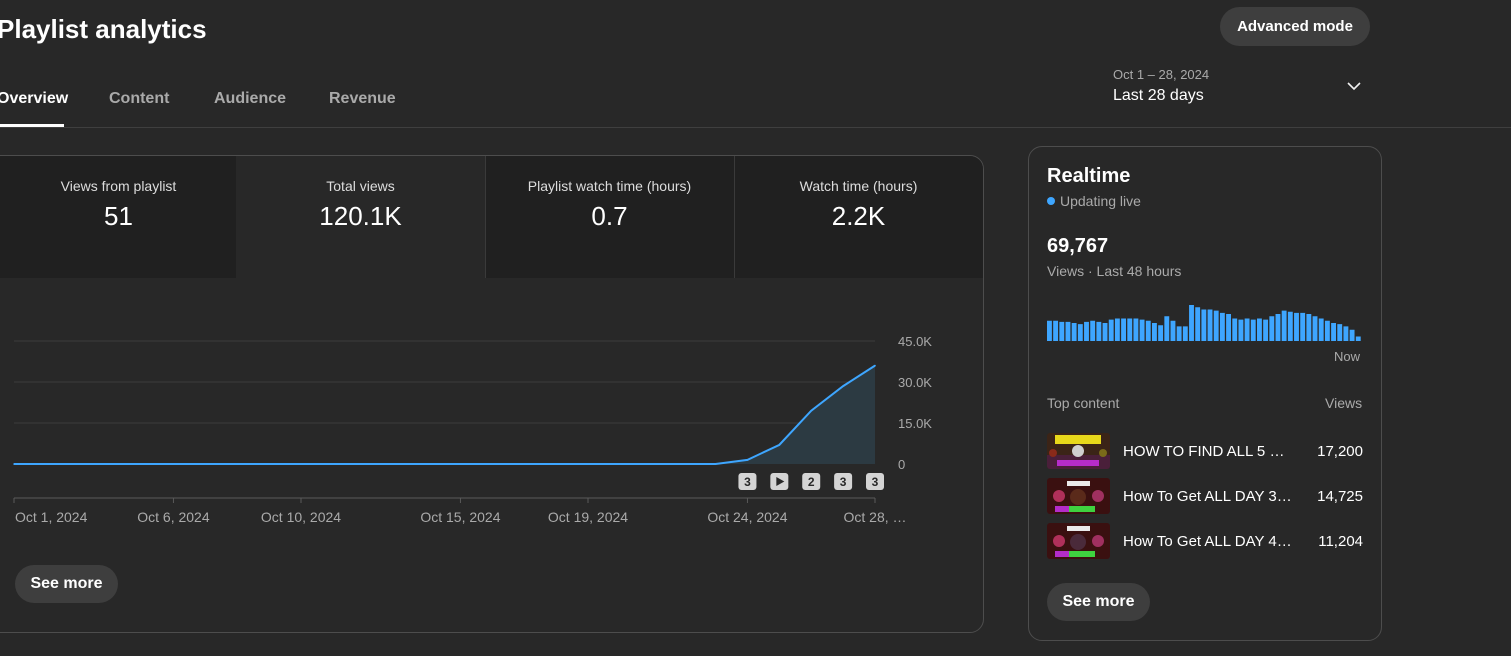 This screenshot has width=1511, height=656. Describe the element at coordinates (915, 423) in the screenshot. I see `y-tick-label: 15.0K` at that location.